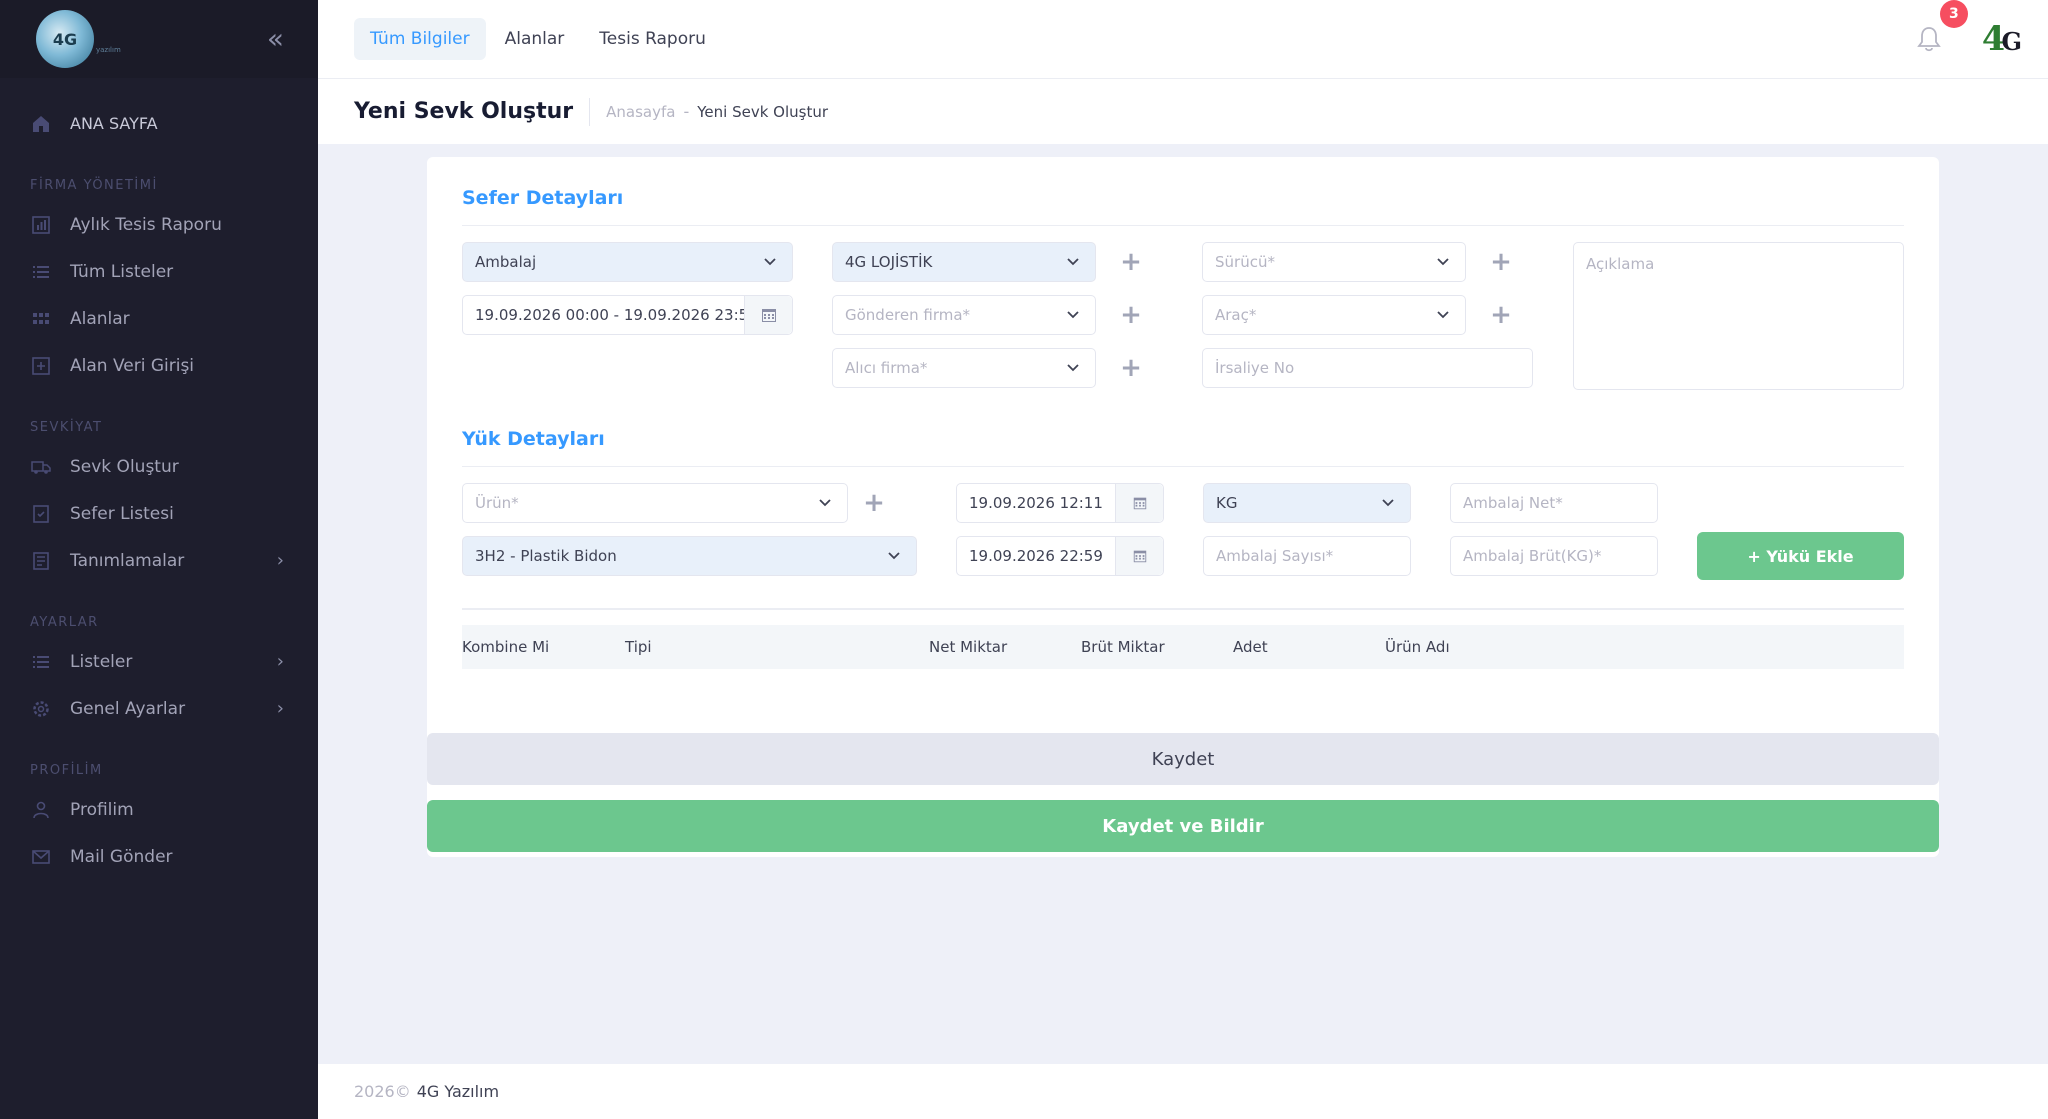 The image size is (2048, 1119). What do you see at coordinates (1275, 556) in the screenshot?
I see `package-count-placeholder: Ambalaj Sayısı*` at bounding box center [1275, 556].